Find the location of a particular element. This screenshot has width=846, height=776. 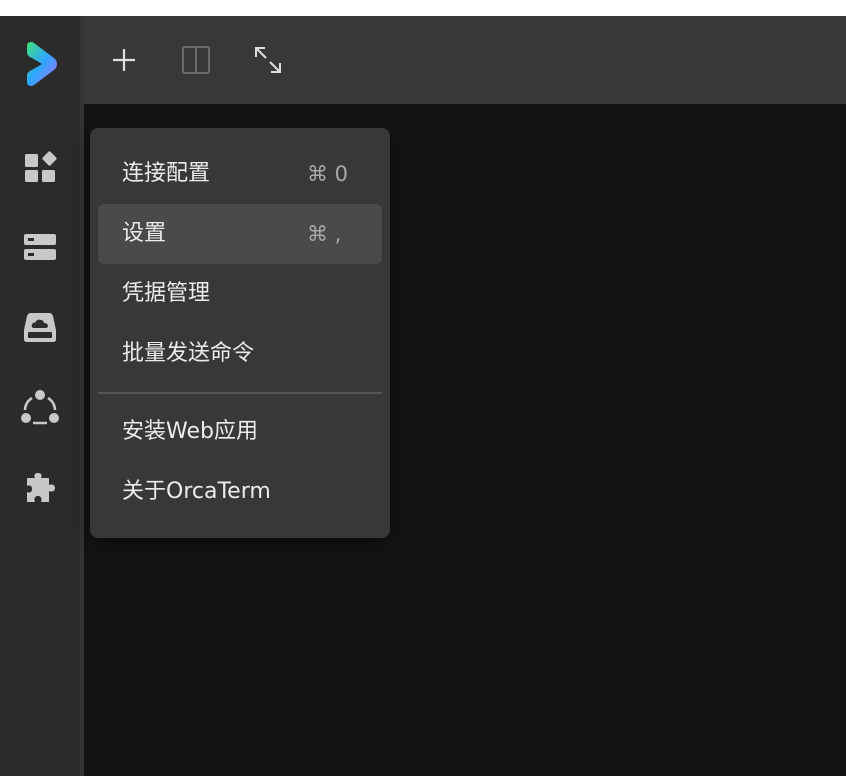

menu-item-label: 关于OrcaTerm is located at coordinates (196, 491).